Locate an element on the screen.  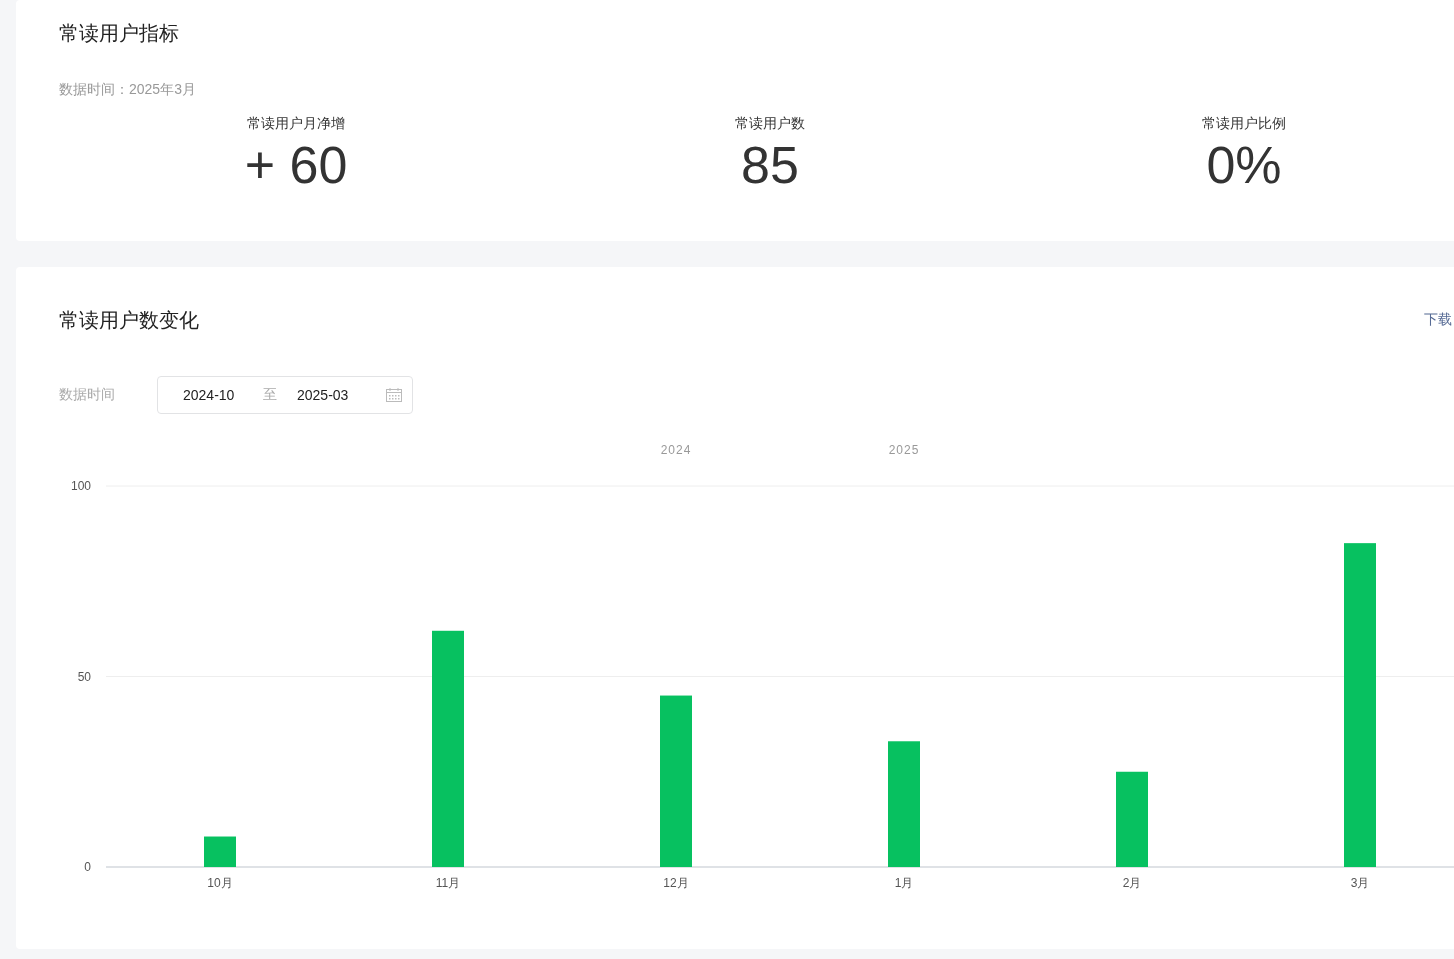
metric-label: 常读用户数 is located at coordinates (770, 124).